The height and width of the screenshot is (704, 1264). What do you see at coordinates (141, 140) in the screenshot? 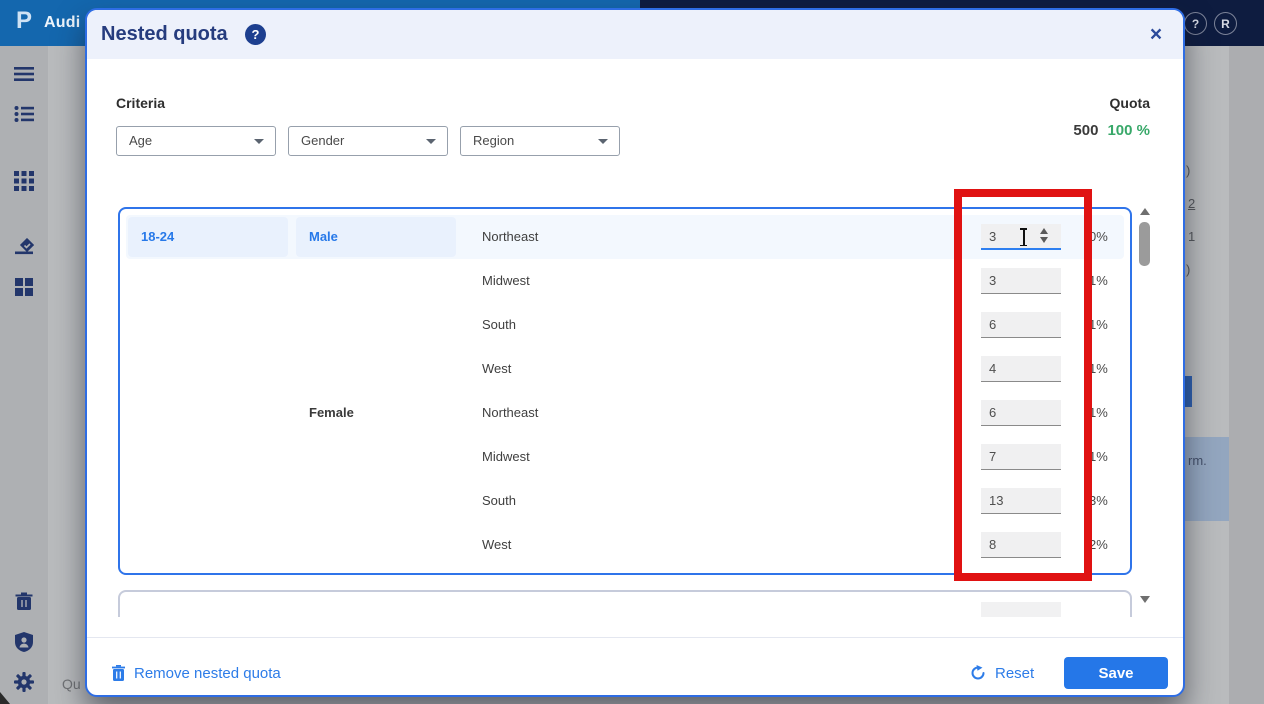
I see `dropdown-value: Age` at bounding box center [141, 140].